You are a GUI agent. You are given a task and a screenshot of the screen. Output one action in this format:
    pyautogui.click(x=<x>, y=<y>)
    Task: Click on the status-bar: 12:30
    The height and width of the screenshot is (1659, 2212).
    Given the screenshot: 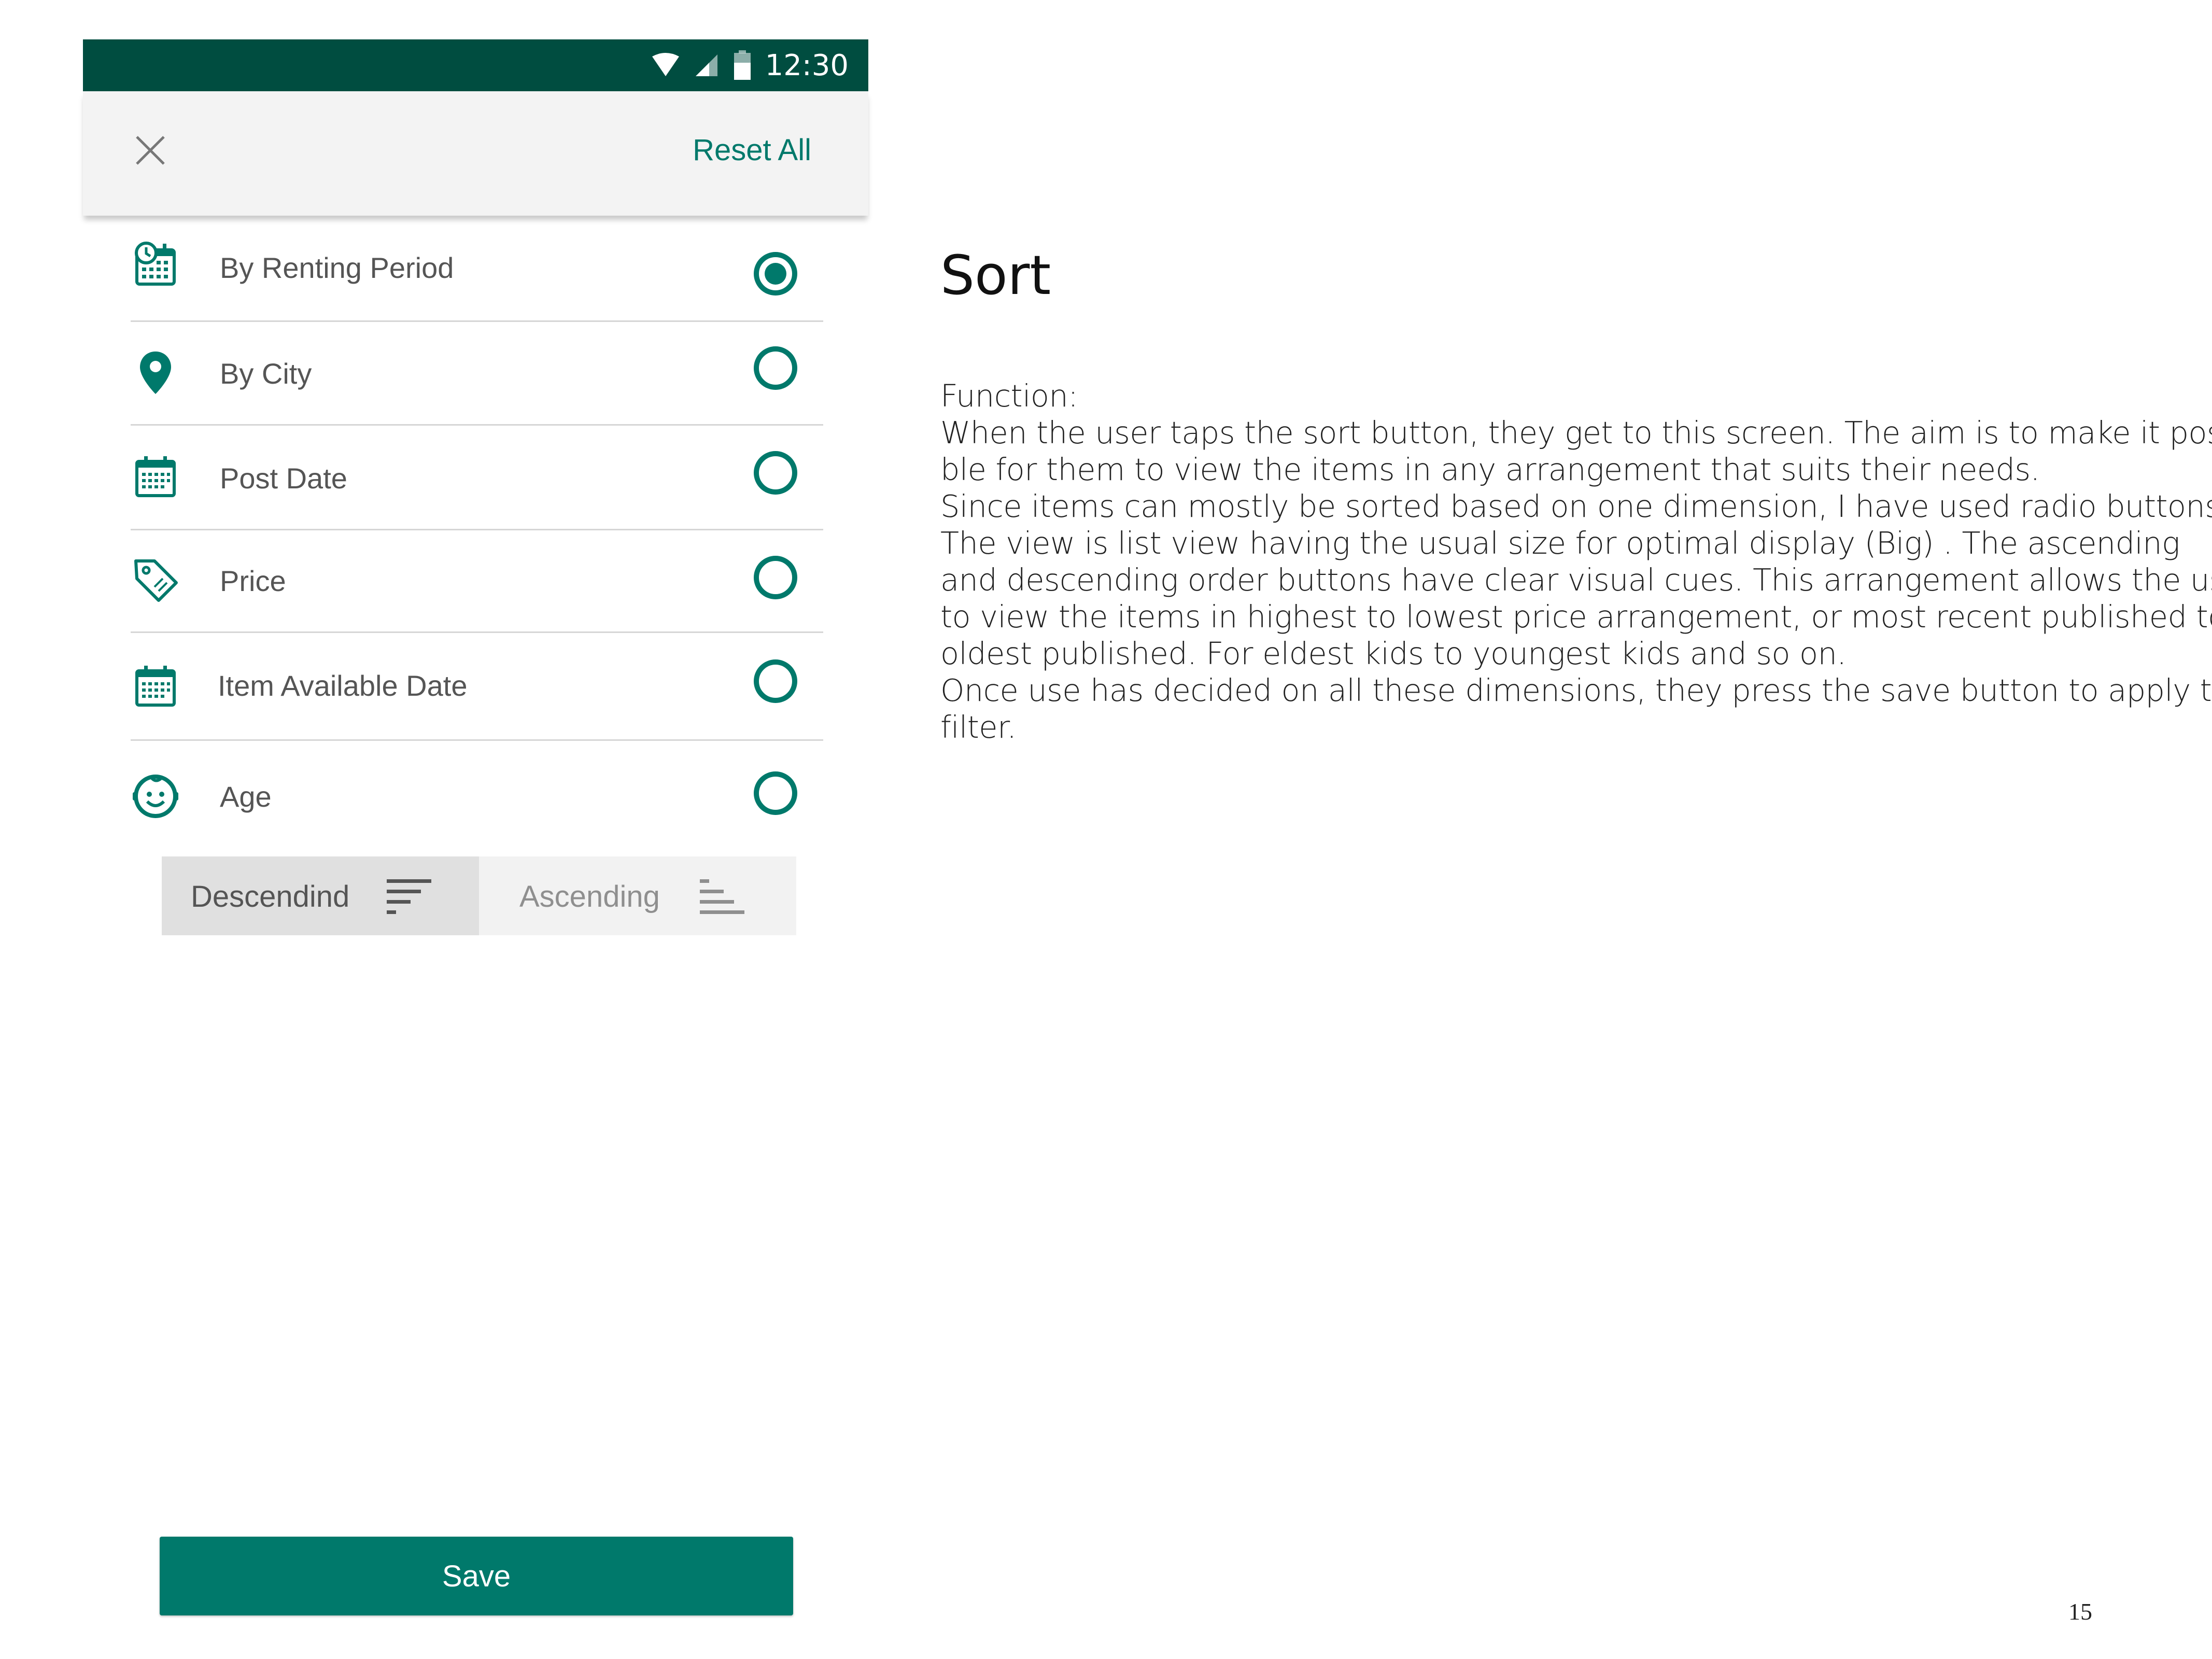 What is the action you would take?
    pyautogui.click(x=475, y=65)
    